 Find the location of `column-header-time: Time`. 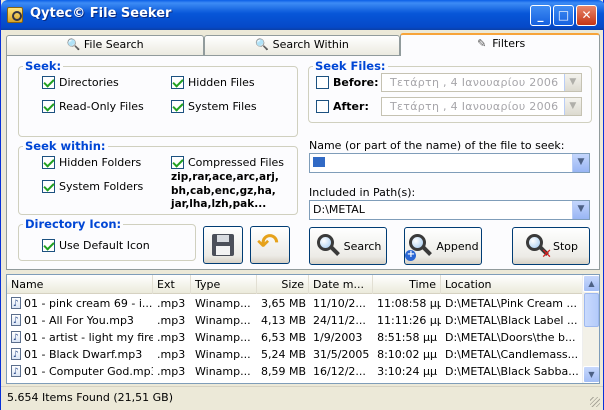

column-header-time: Time is located at coordinates (407, 284).